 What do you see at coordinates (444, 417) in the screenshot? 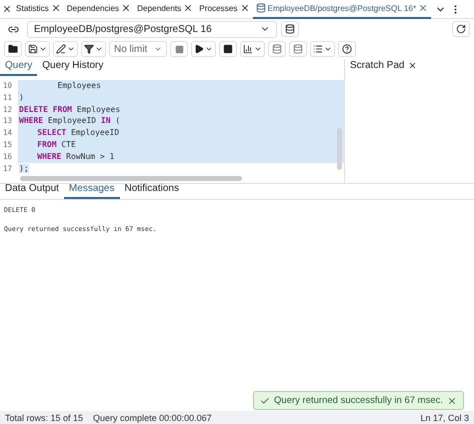
I see `cursor-position-text: Ln 17, Col 3` at bounding box center [444, 417].